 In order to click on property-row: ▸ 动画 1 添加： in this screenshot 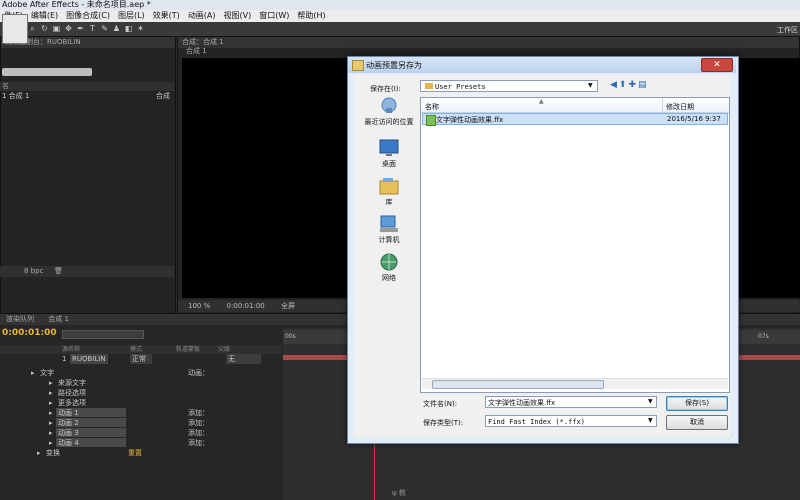, I will do `click(141, 413)`.